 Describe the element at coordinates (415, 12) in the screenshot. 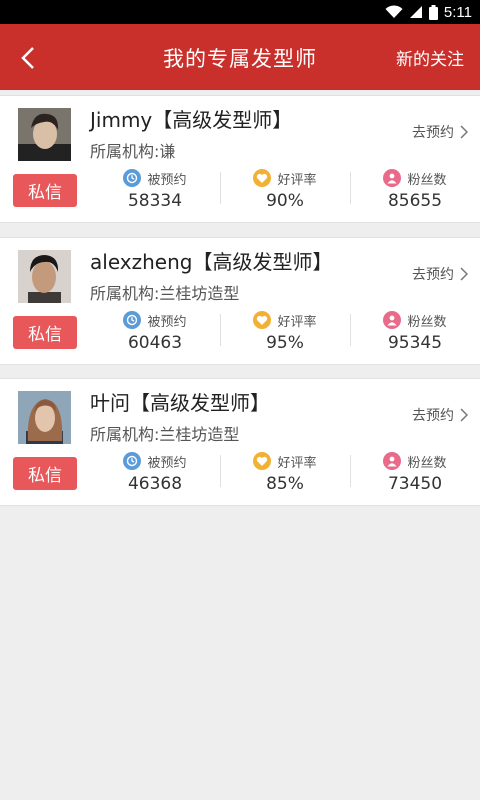

I see `signal-icon` at that location.